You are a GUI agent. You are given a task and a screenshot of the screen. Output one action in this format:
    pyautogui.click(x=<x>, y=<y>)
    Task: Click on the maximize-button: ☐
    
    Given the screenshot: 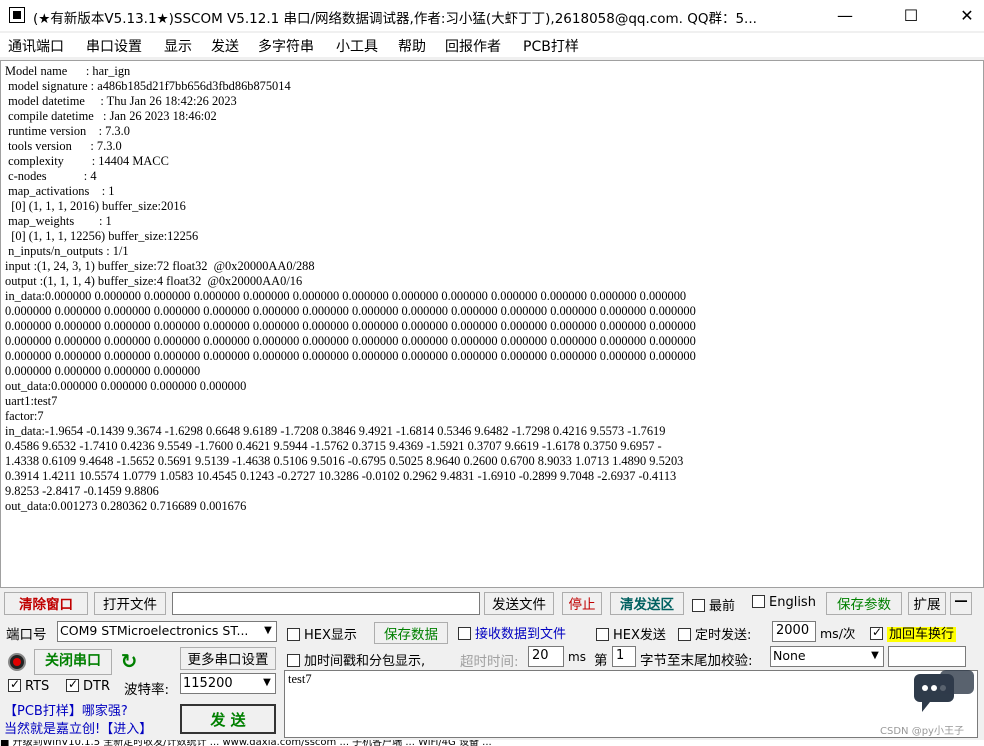 What is the action you would take?
    pyautogui.click(x=911, y=15)
    